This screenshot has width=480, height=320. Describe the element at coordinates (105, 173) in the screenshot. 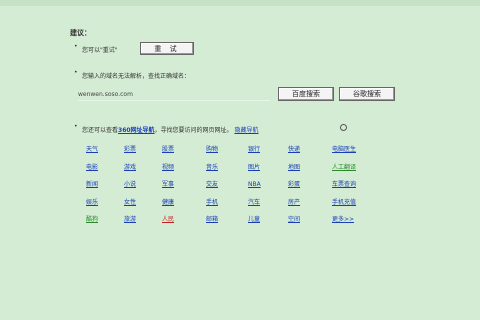

I see `grid-link: 电影` at that location.